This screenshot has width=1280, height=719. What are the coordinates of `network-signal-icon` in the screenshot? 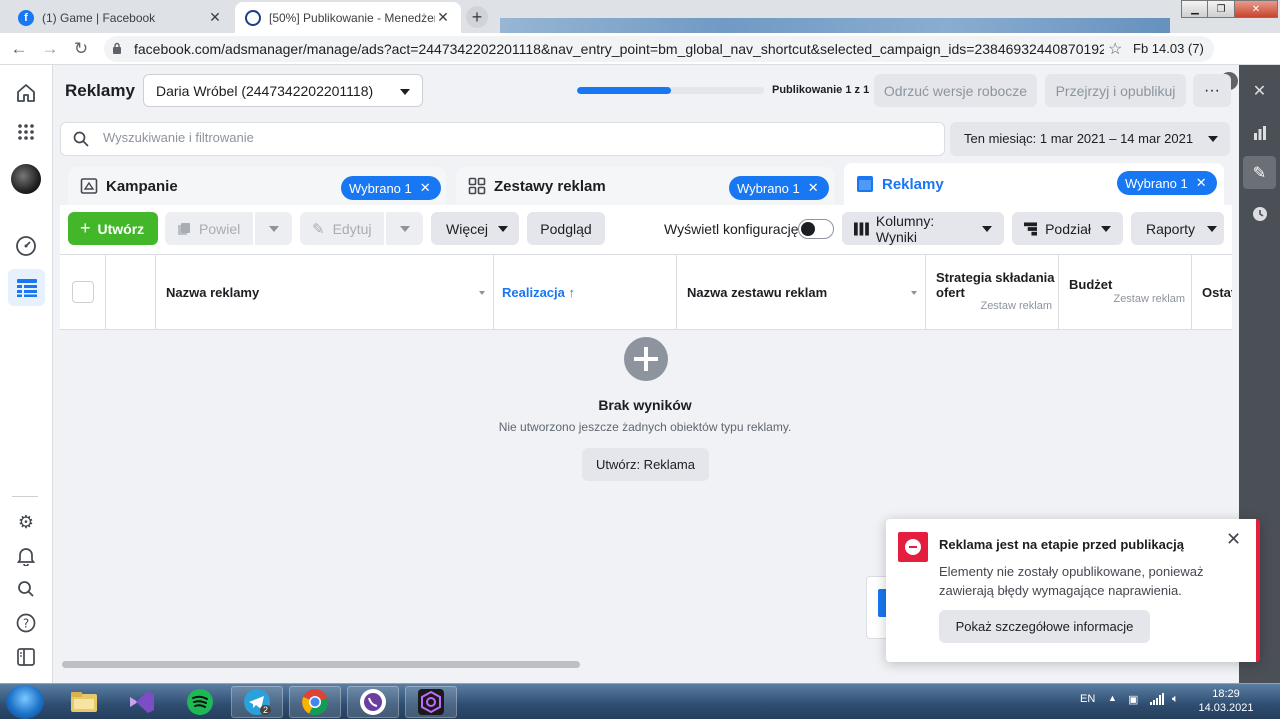 It's located at (1157, 700).